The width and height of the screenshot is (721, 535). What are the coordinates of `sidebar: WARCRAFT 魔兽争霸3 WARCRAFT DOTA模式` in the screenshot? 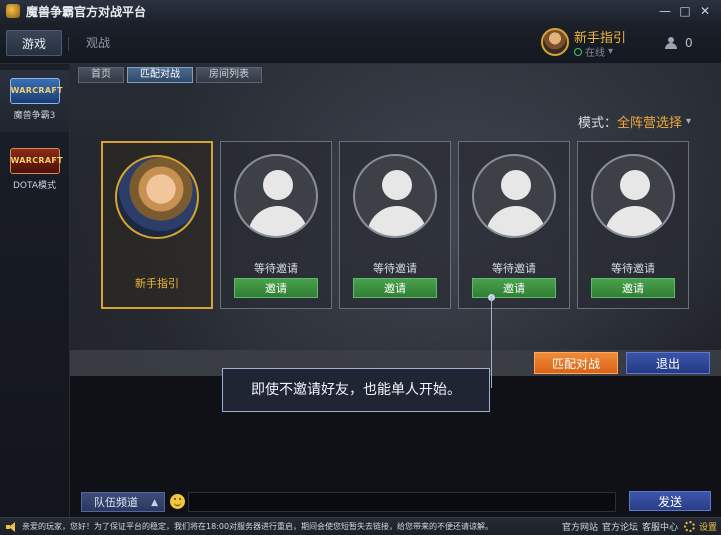 It's located at (35, 290).